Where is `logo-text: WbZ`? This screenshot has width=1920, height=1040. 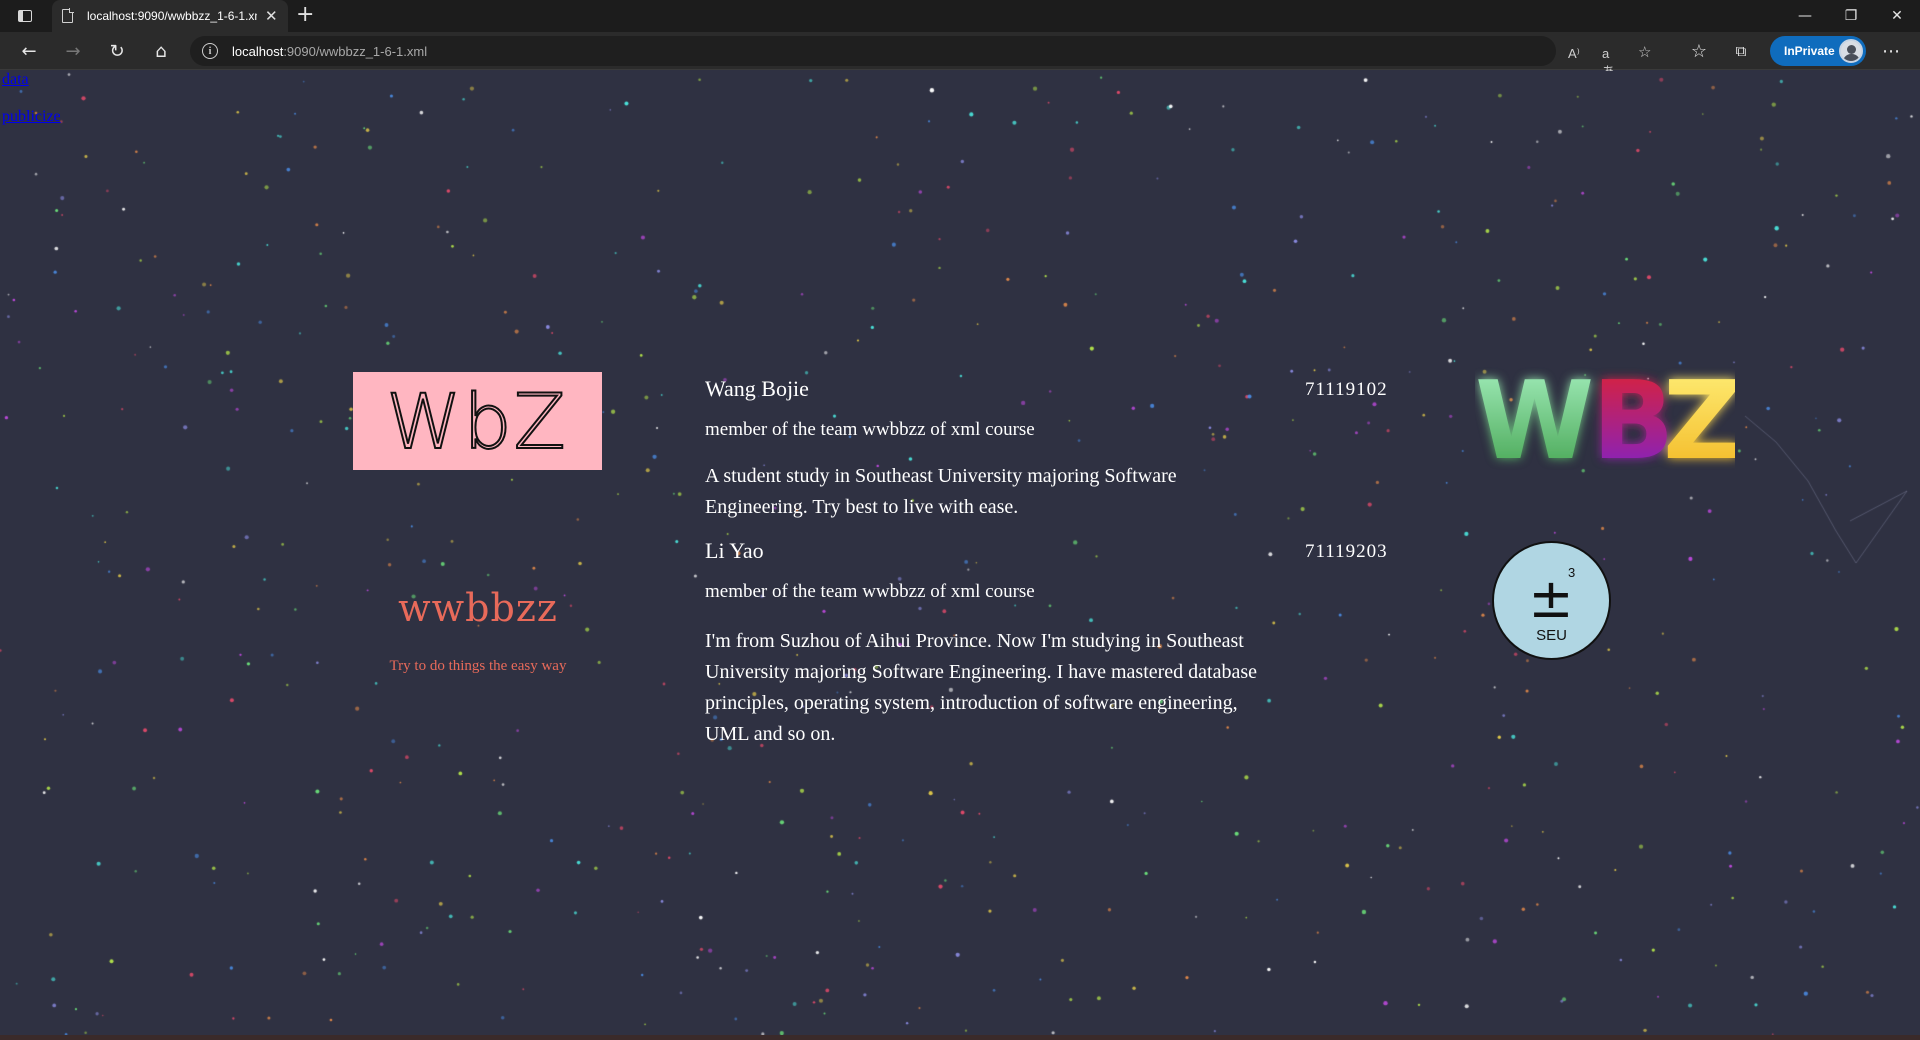 logo-text: WbZ is located at coordinates (476, 421).